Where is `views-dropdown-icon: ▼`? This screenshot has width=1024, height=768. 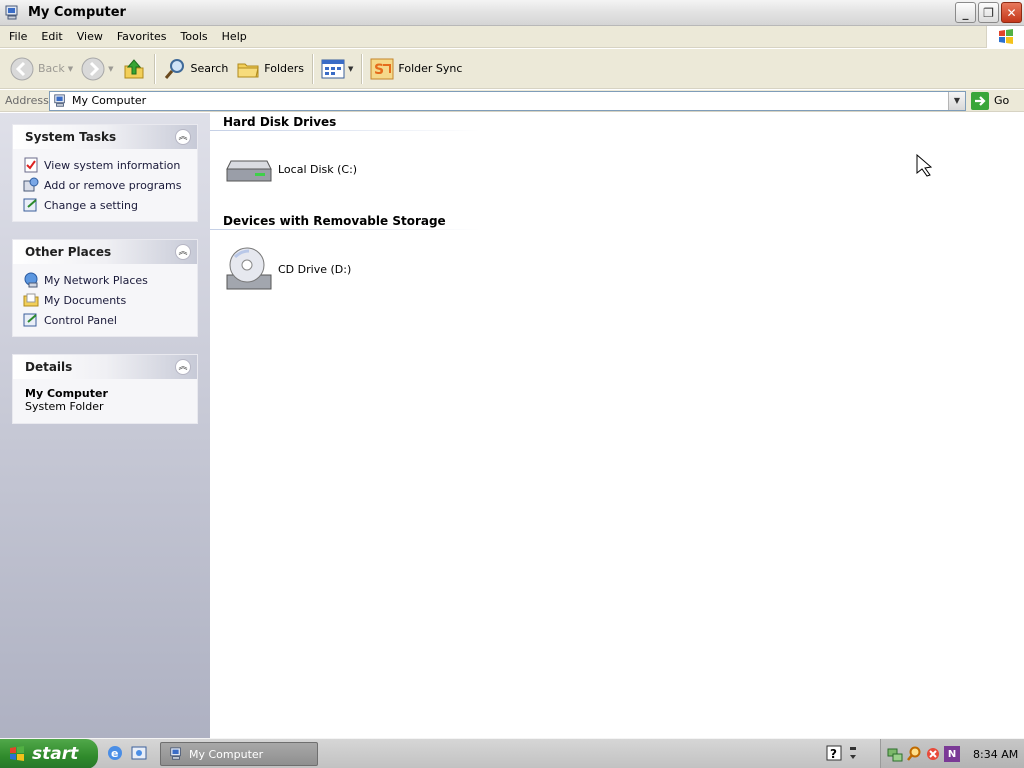 views-dropdown-icon: ▼ is located at coordinates (350, 69).